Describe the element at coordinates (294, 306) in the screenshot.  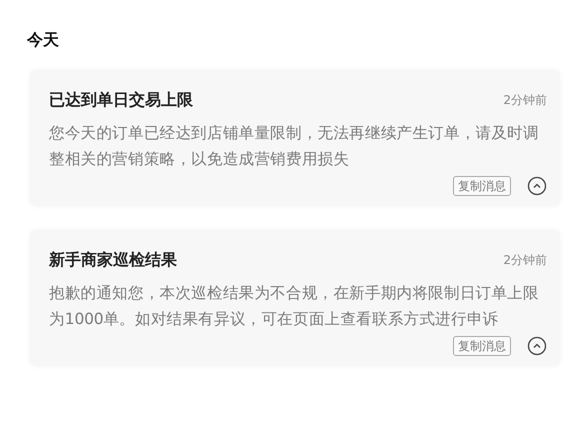
I see `message-body: 抱歉的通知您，本次巡检结果为不合规，在新手期内将限制日订单上限为1000单。如对结果有异议，可在页面上查看联系方式进行申诉` at that location.